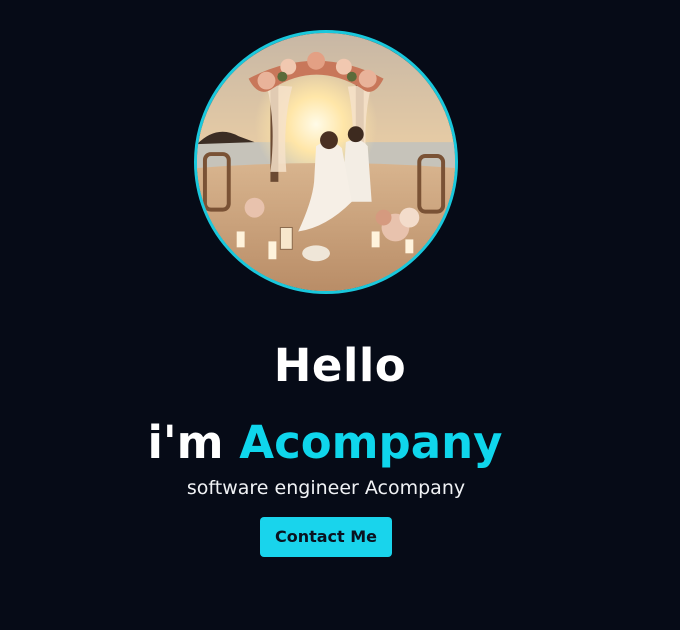 The image size is (680, 630). What do you see at coordinates (193, 443) in the screenshot?
I see `intro-prefix: i'm` at bounding box center [193, 443].